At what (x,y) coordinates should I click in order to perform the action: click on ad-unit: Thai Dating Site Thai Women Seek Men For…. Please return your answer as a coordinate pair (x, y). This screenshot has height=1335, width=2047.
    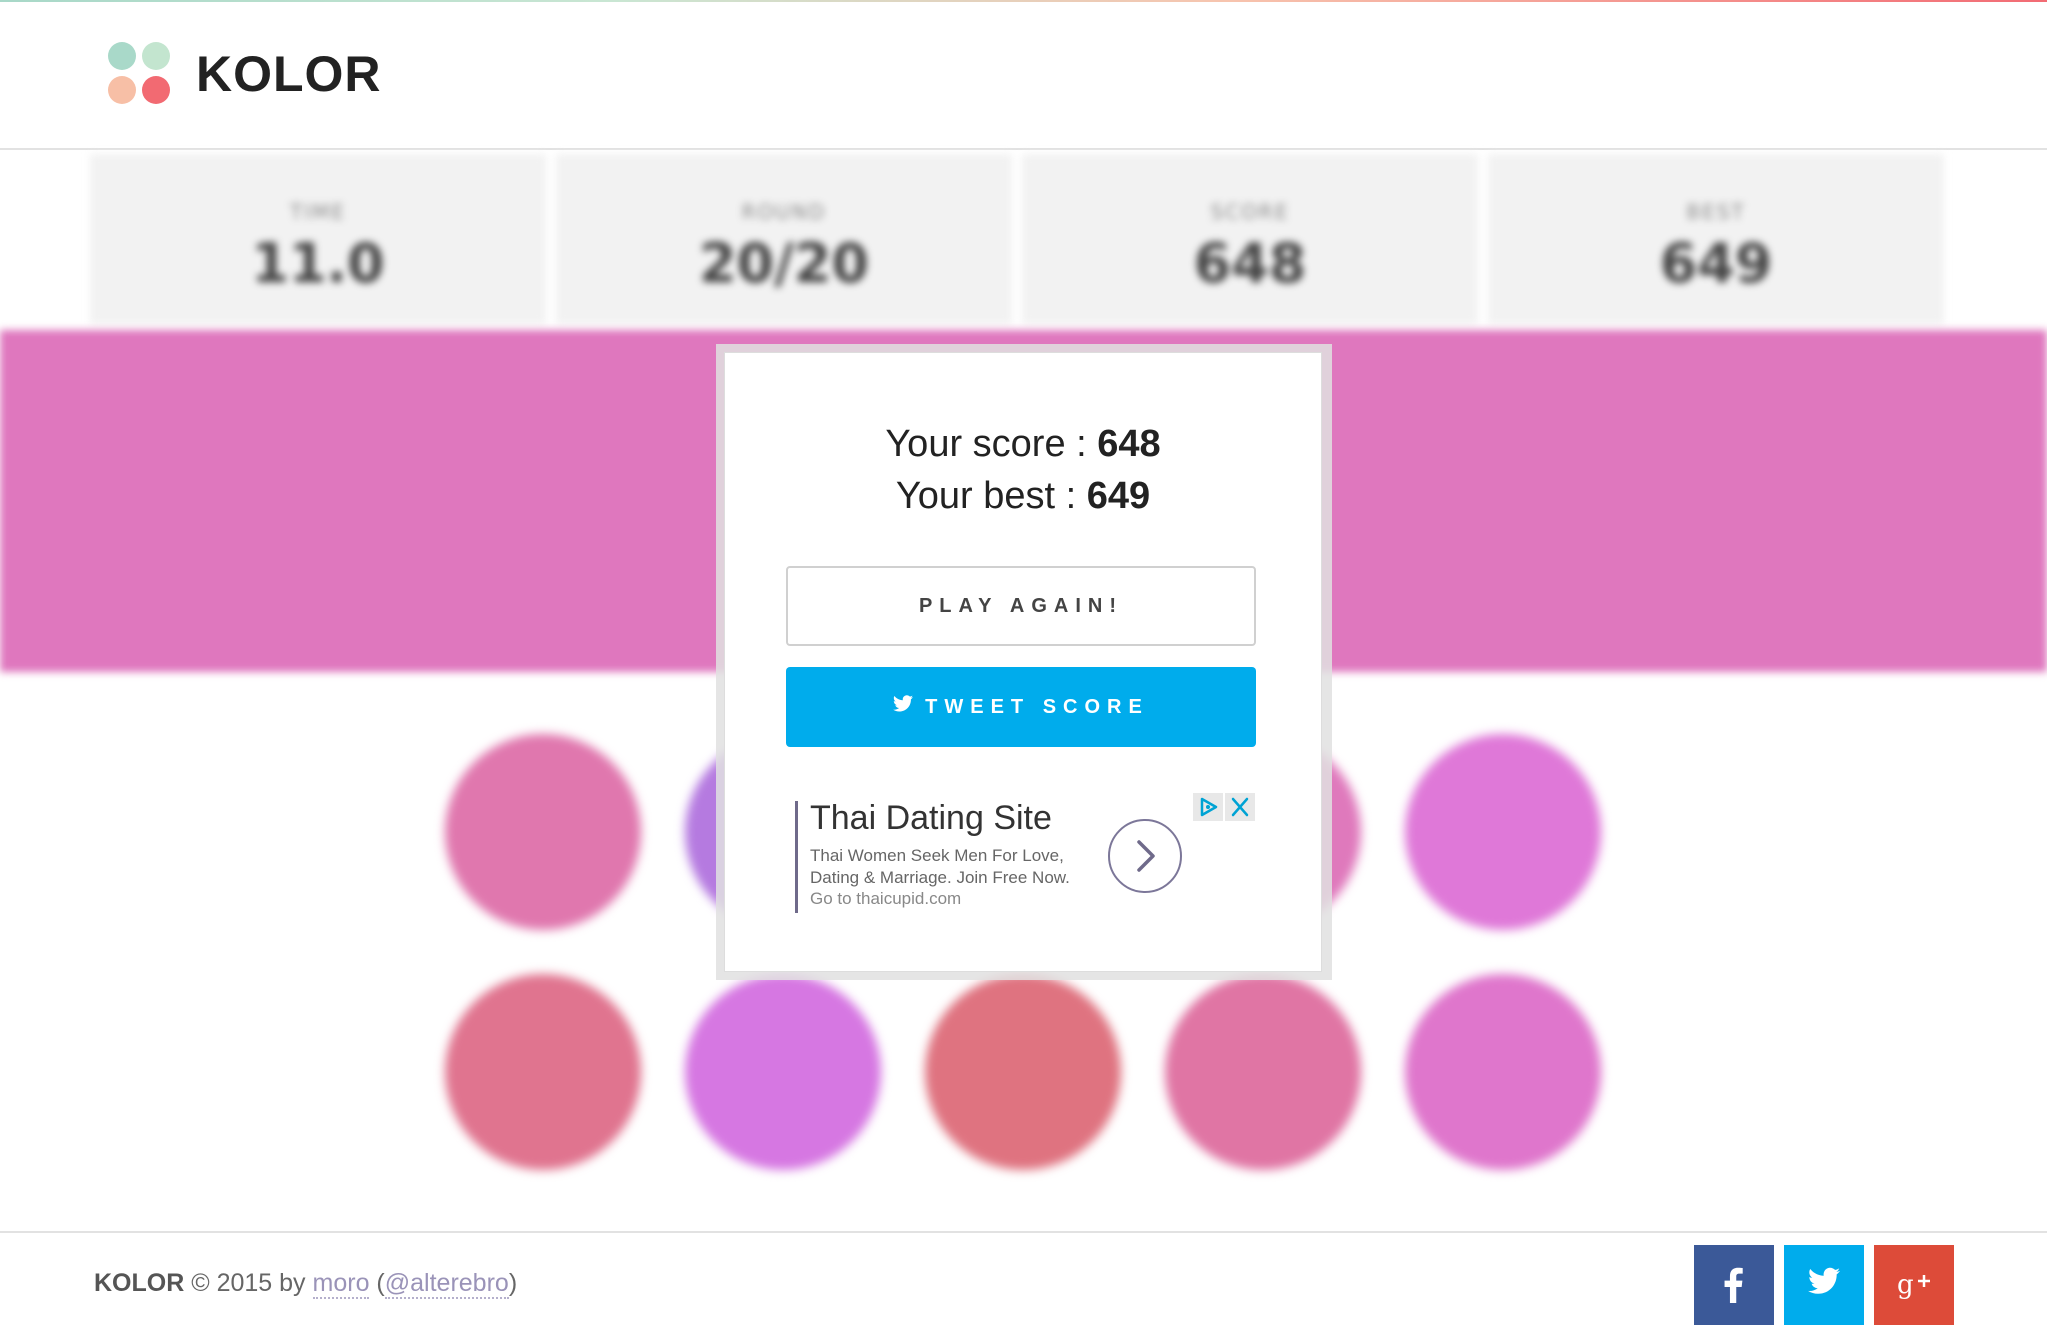
    Looking at the image, I should click on (1021, 850).